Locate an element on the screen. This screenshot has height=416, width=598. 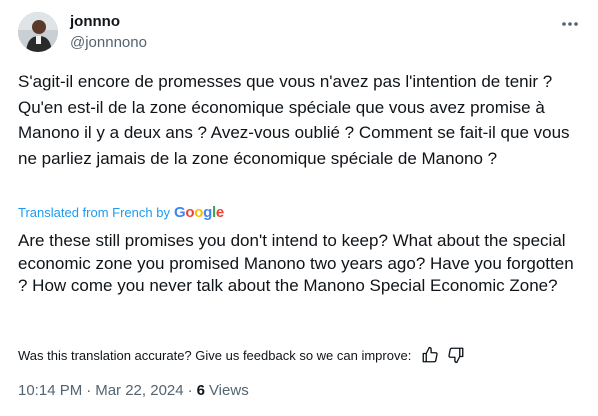
avatar-image is located at coordinates (38, 32).